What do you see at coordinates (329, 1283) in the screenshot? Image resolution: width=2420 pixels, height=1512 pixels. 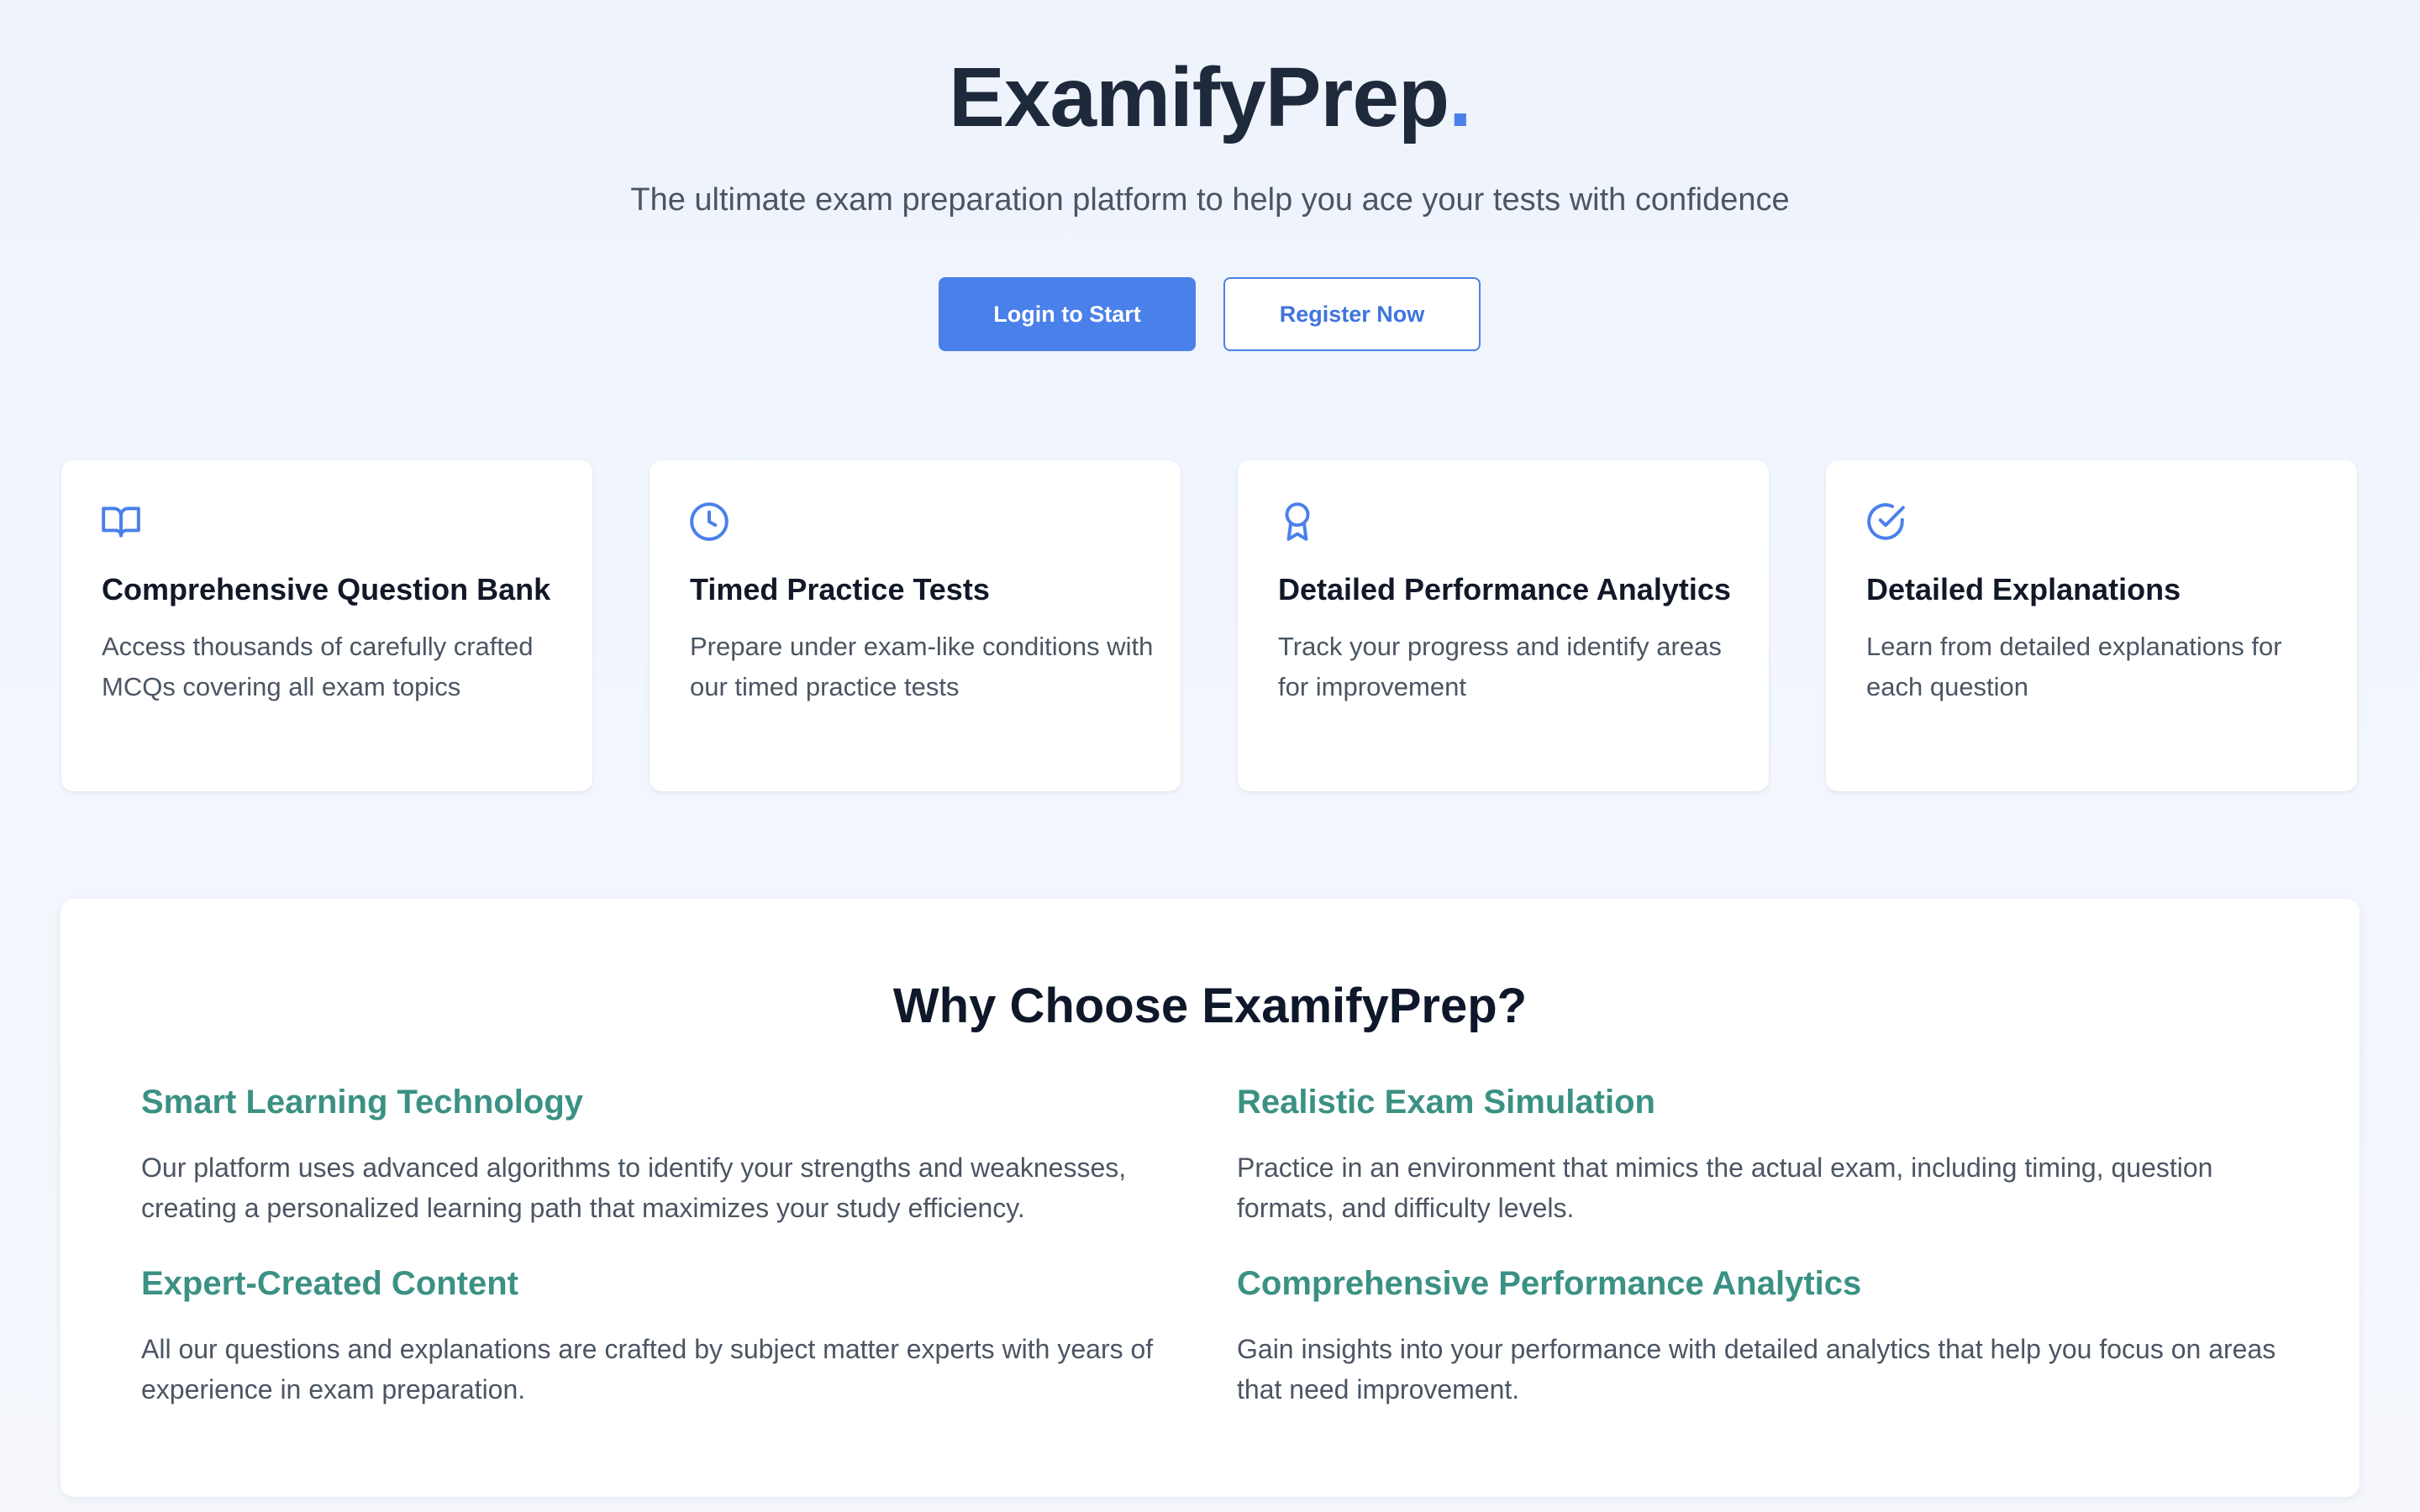 I see `reason-title: Expert-Created Content` at bounding box center [329, 1283].